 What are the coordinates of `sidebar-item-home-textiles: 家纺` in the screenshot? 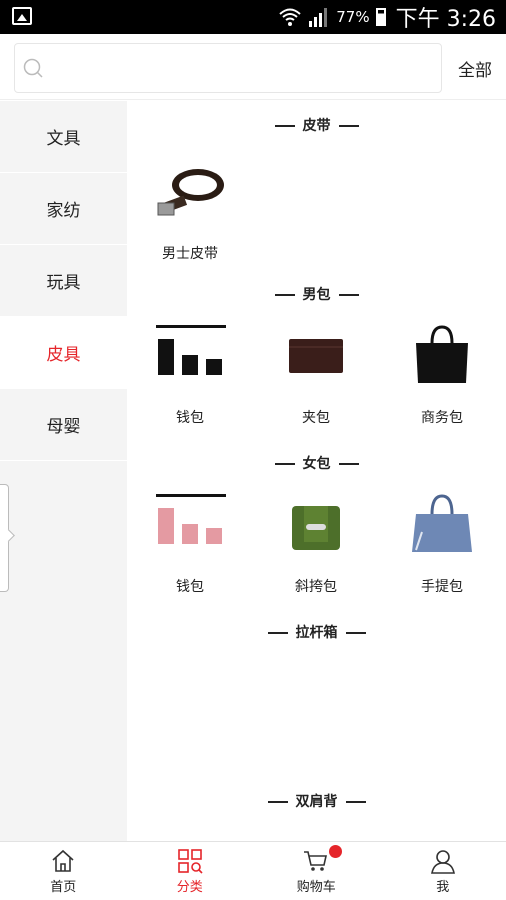 It's located at (63, 209).